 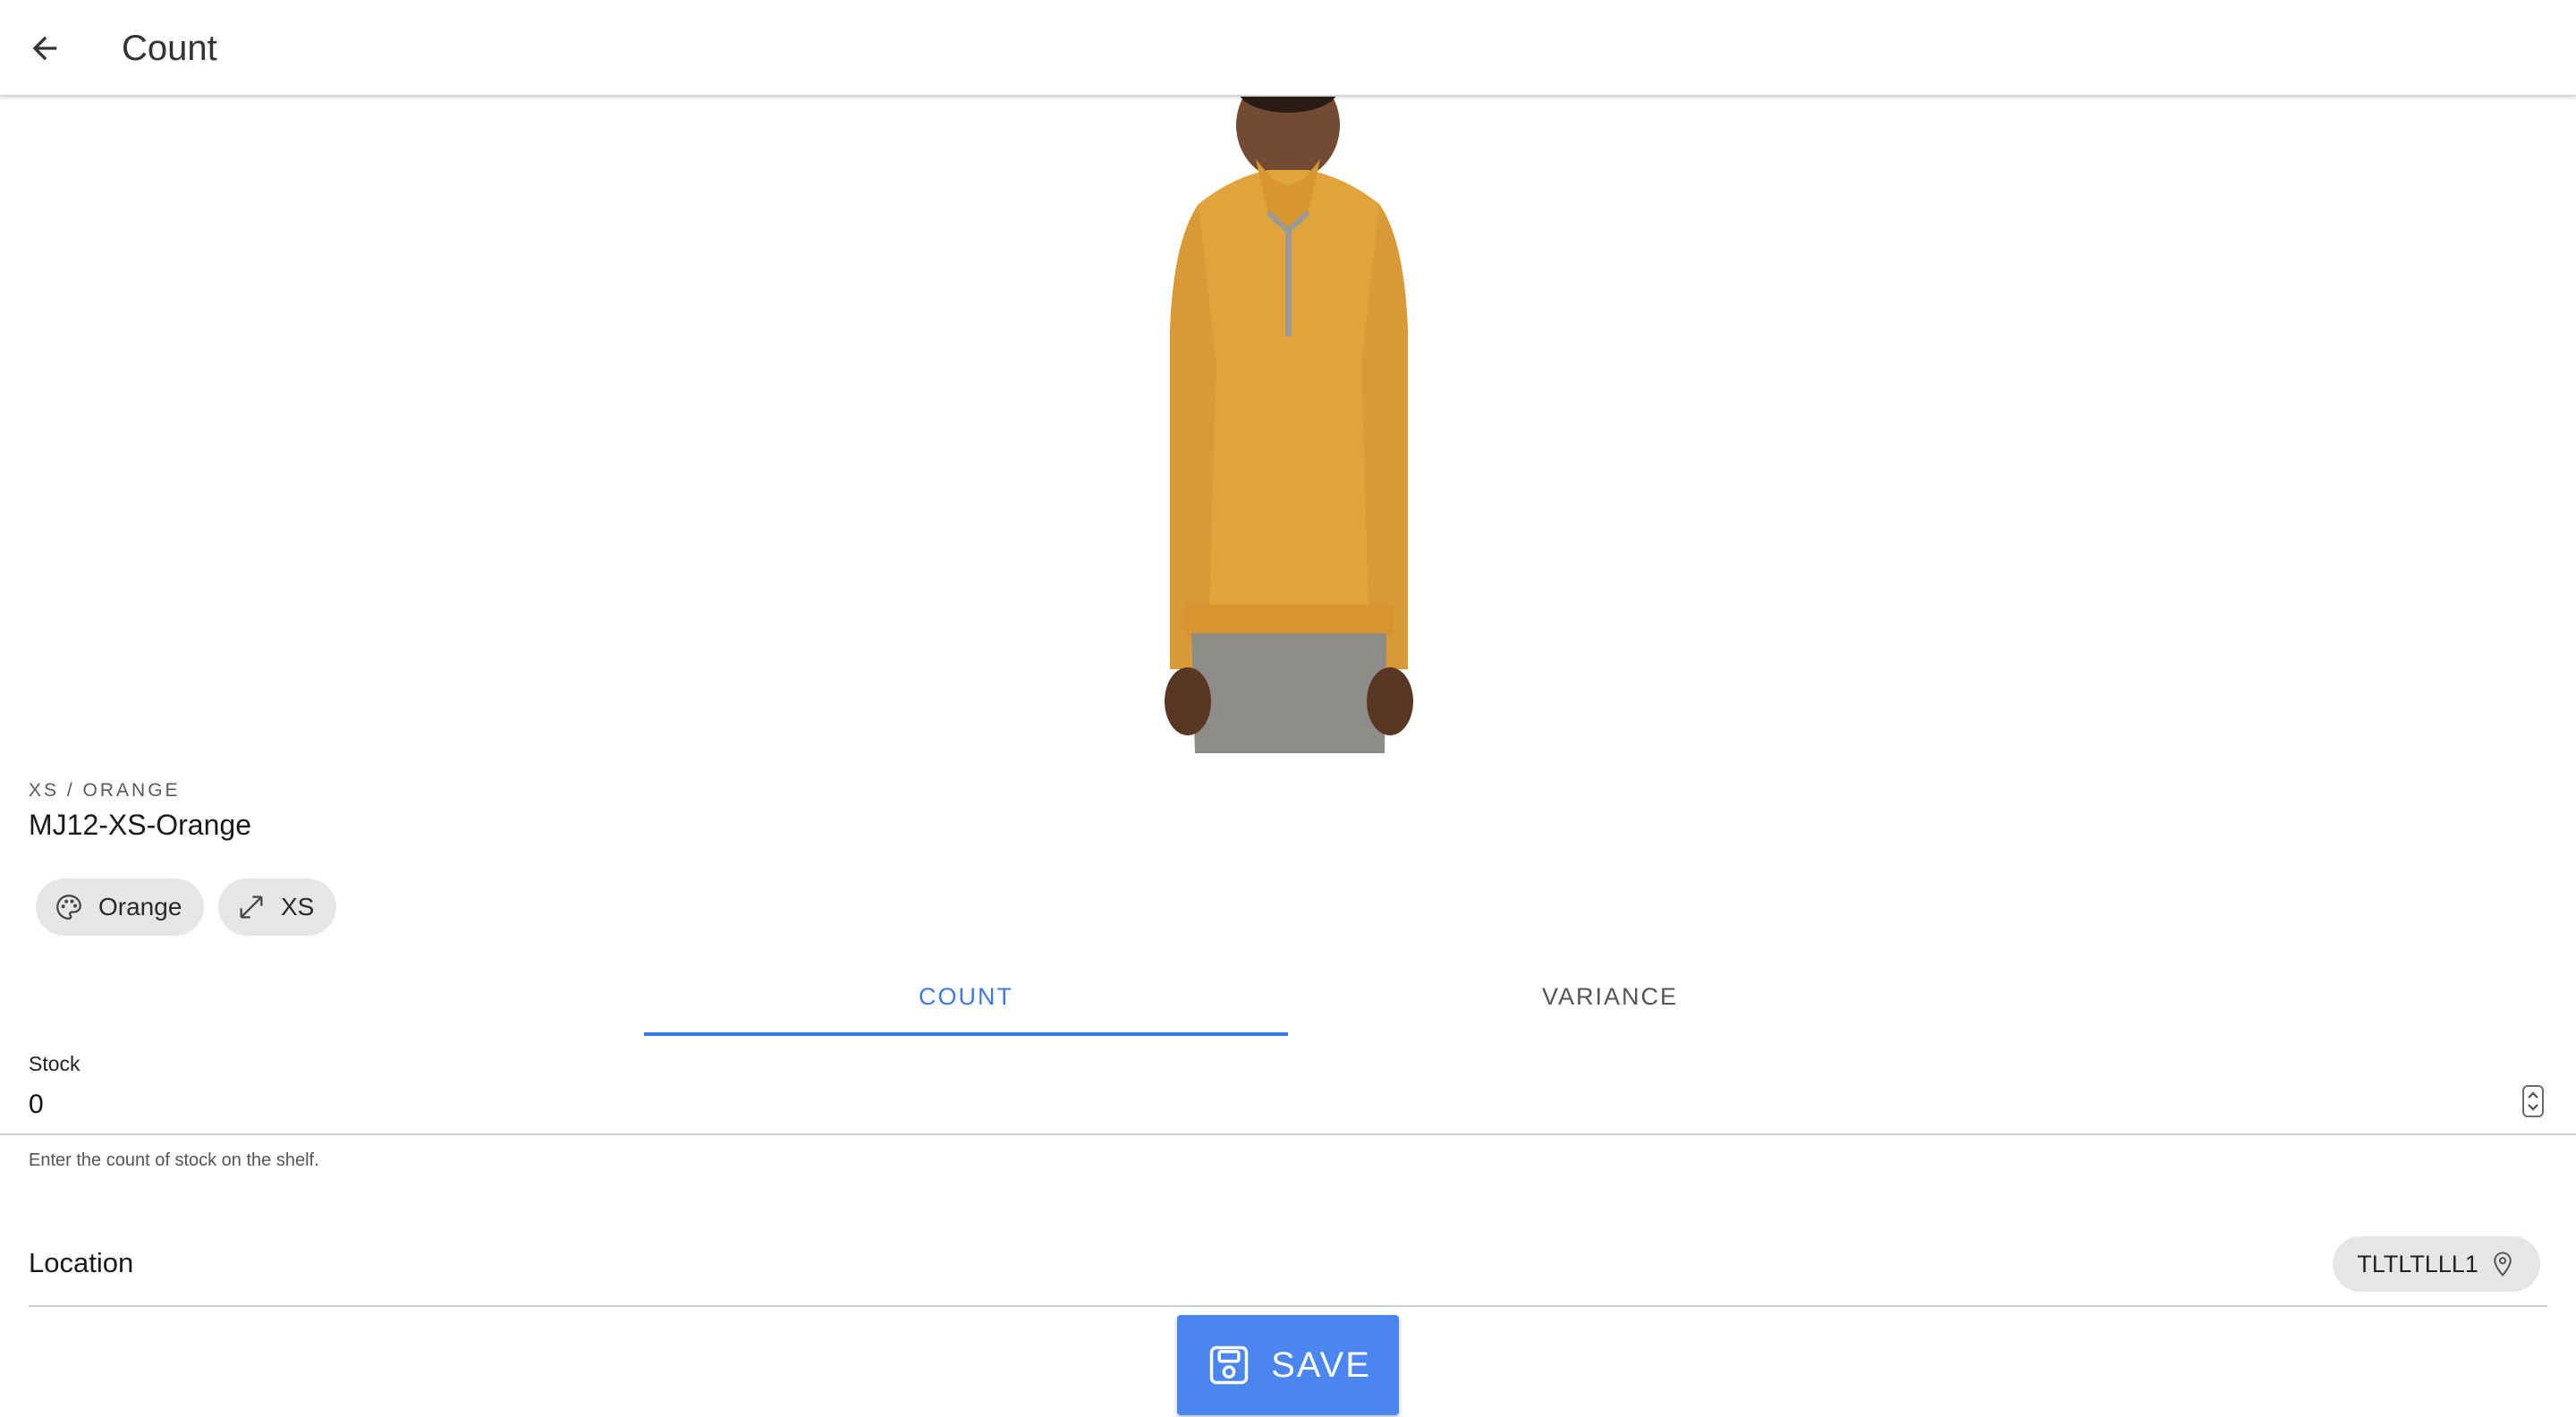 I want to click on back-button, so click(x=45, y=48).